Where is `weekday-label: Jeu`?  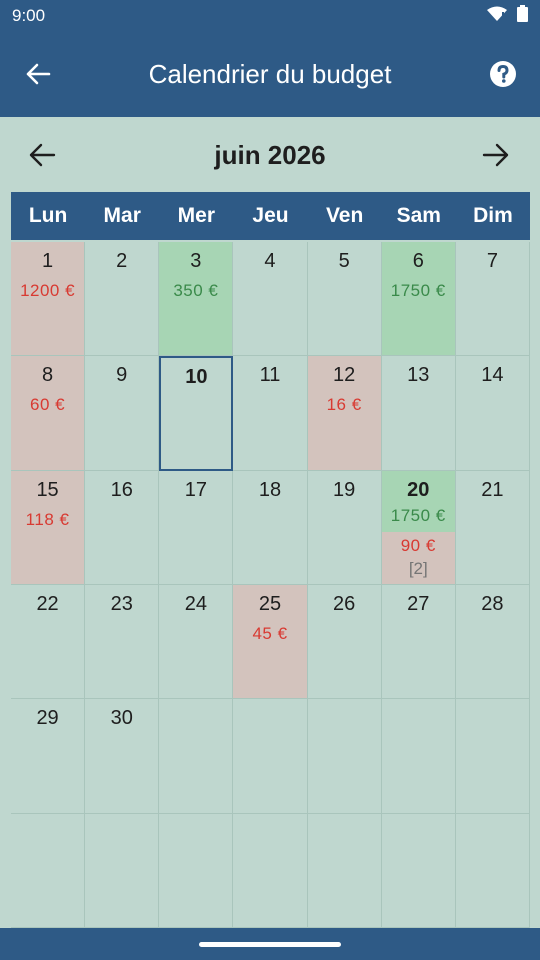 weekday-label: Jeu is located at coordinates (270, 215).